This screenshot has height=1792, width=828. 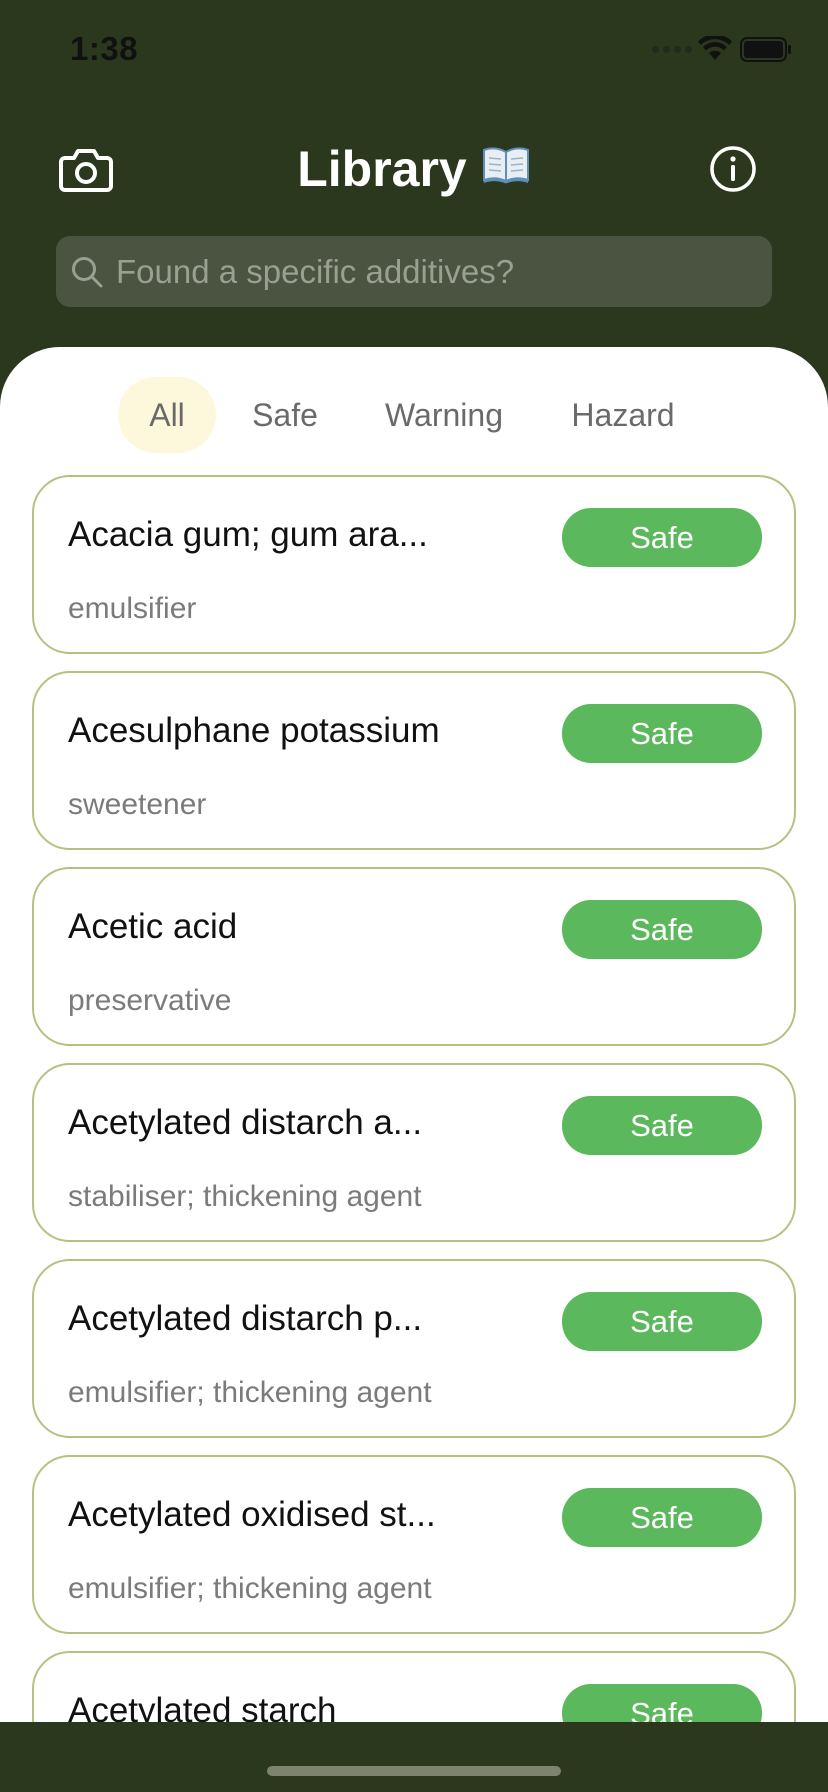 I want to click on battery-icon, so click(x=765, y=49).